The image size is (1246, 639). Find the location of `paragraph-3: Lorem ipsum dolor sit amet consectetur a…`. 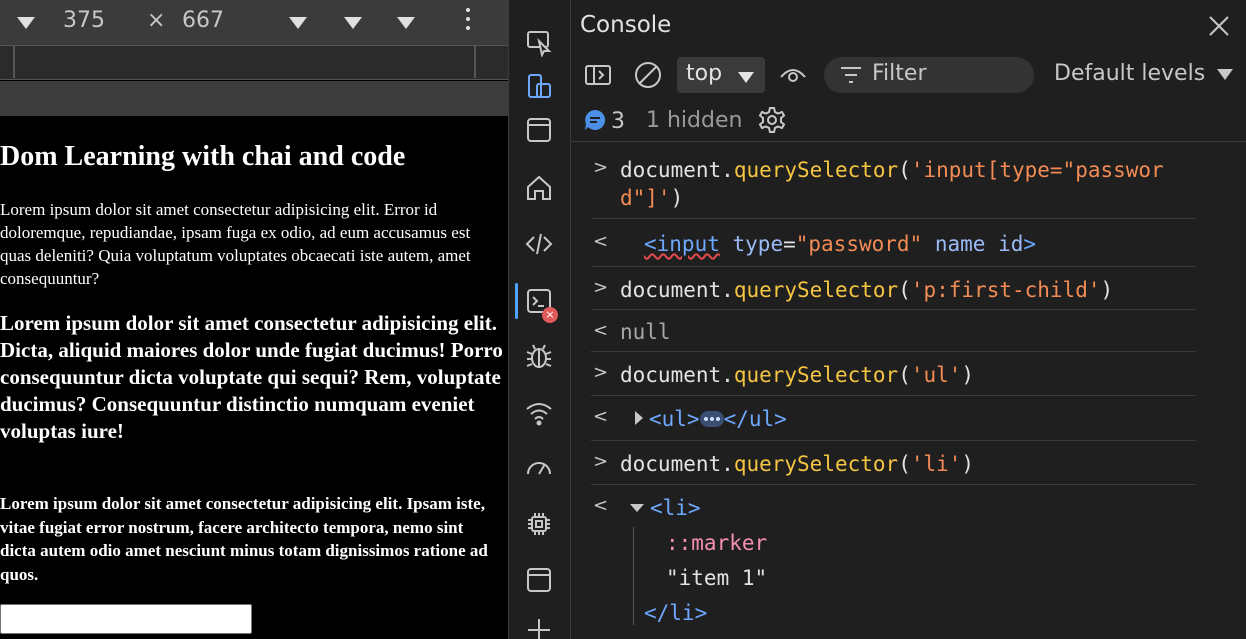

paragraph-3: Lorem ipsum dolor sit amet consectetur a… is located at coordinates (244, 539).